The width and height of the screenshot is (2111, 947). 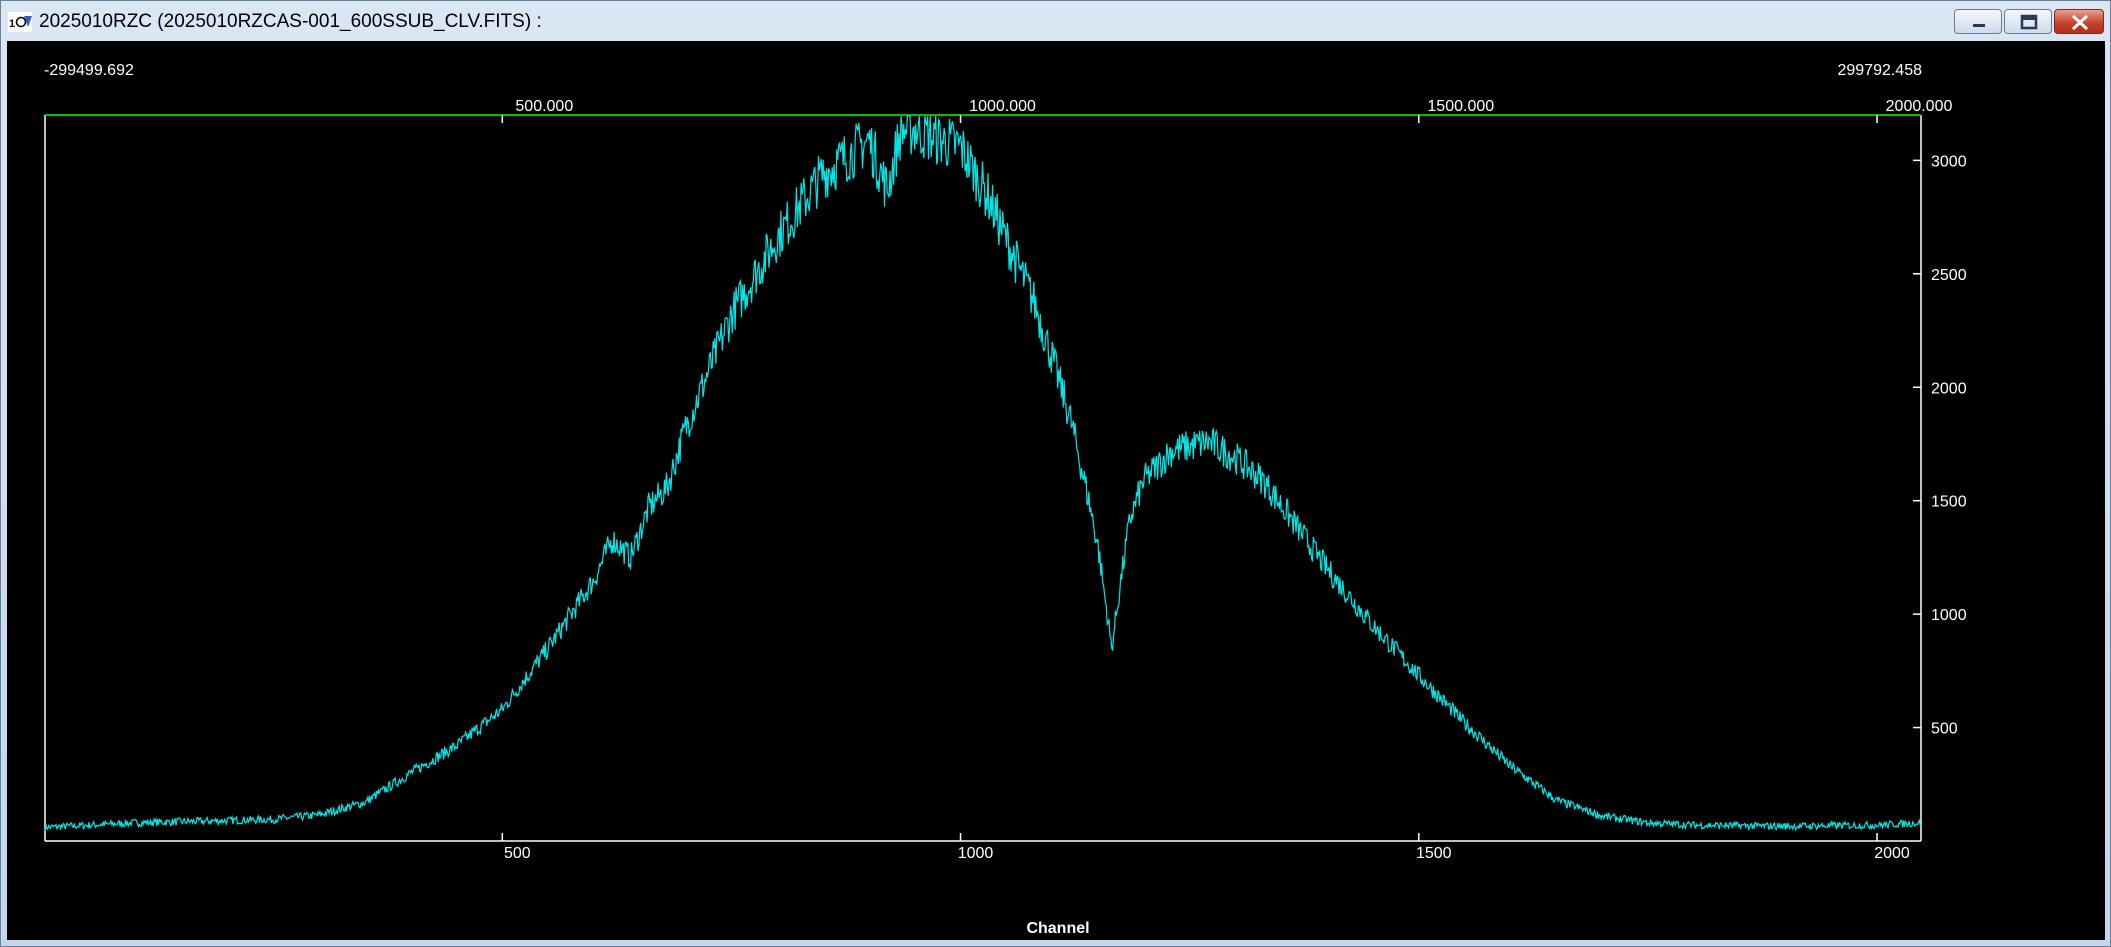 I want to click on top-tick-label: 1000.000, so click(x=1002, y=106).